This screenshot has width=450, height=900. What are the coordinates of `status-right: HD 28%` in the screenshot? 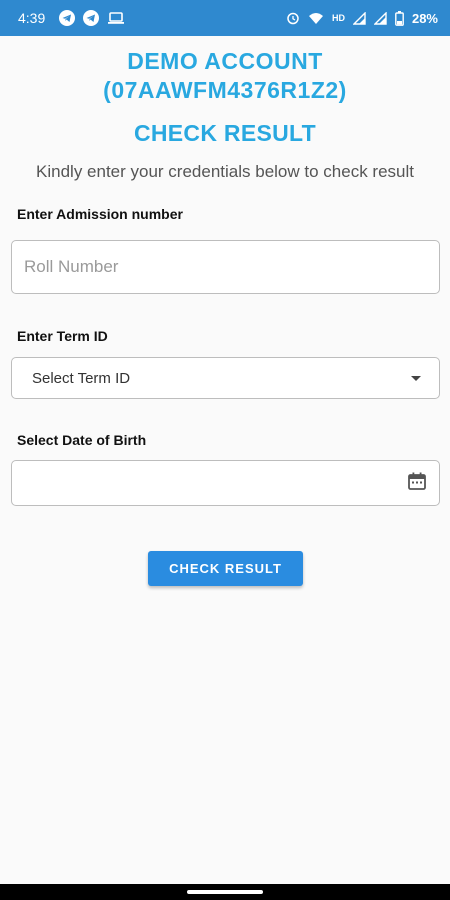 It's located at (362, 18).